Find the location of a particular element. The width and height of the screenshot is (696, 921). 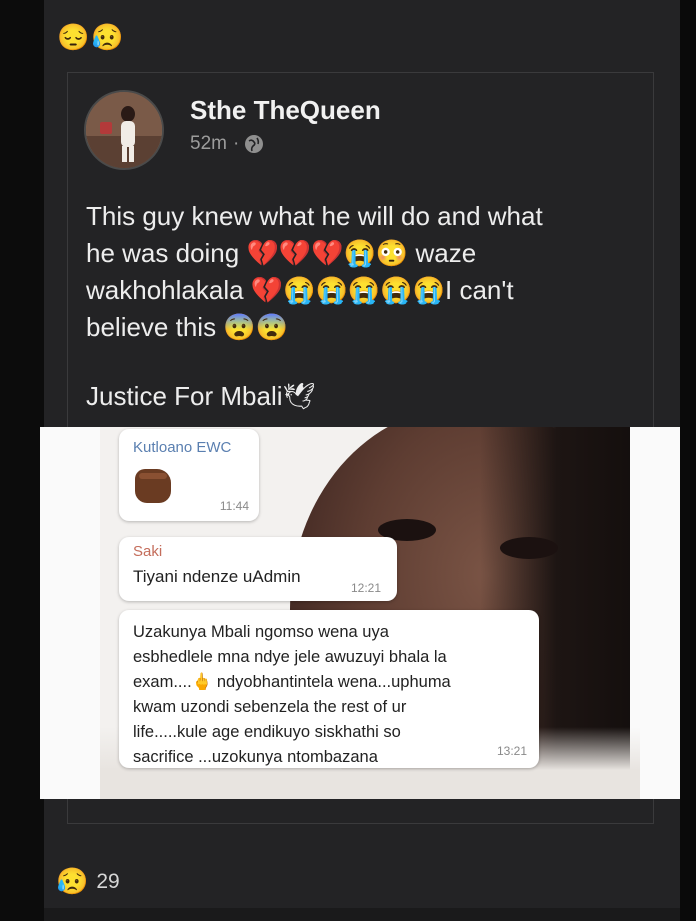

reaction-count: 29 is located at coordinates (108, 881).